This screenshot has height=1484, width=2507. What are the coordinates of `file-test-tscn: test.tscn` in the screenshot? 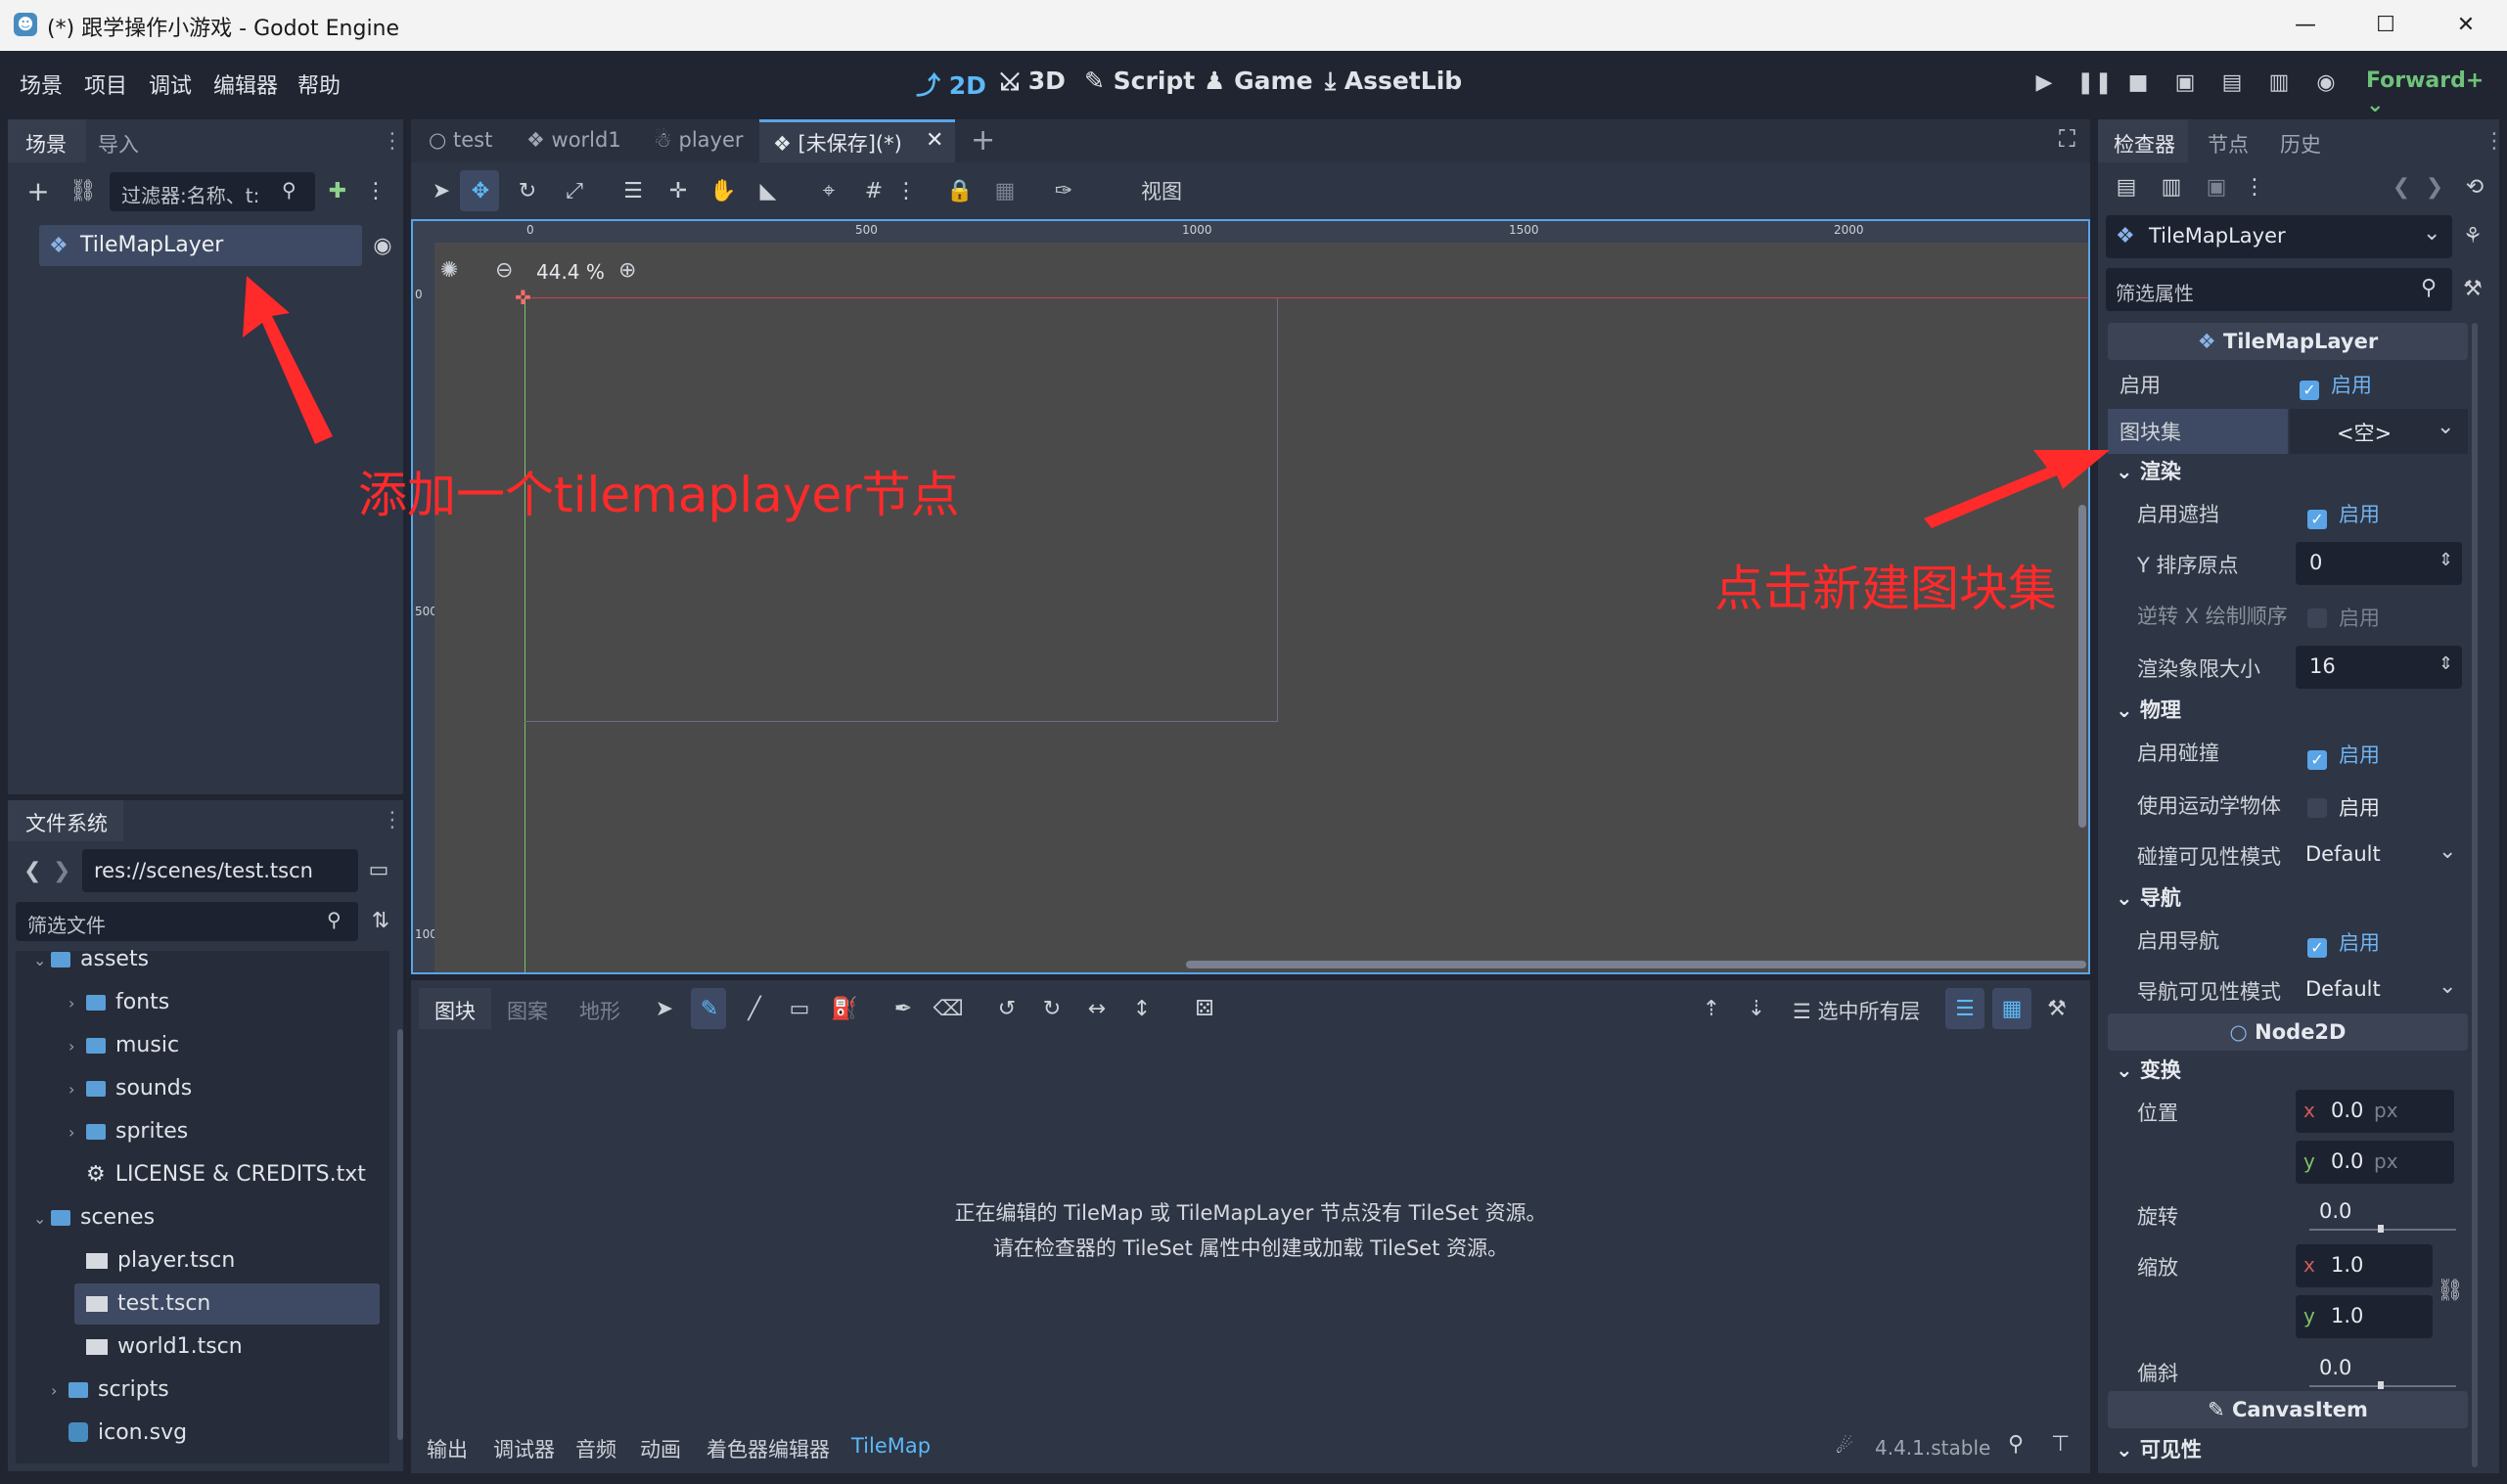 It's located at (148, 1303).